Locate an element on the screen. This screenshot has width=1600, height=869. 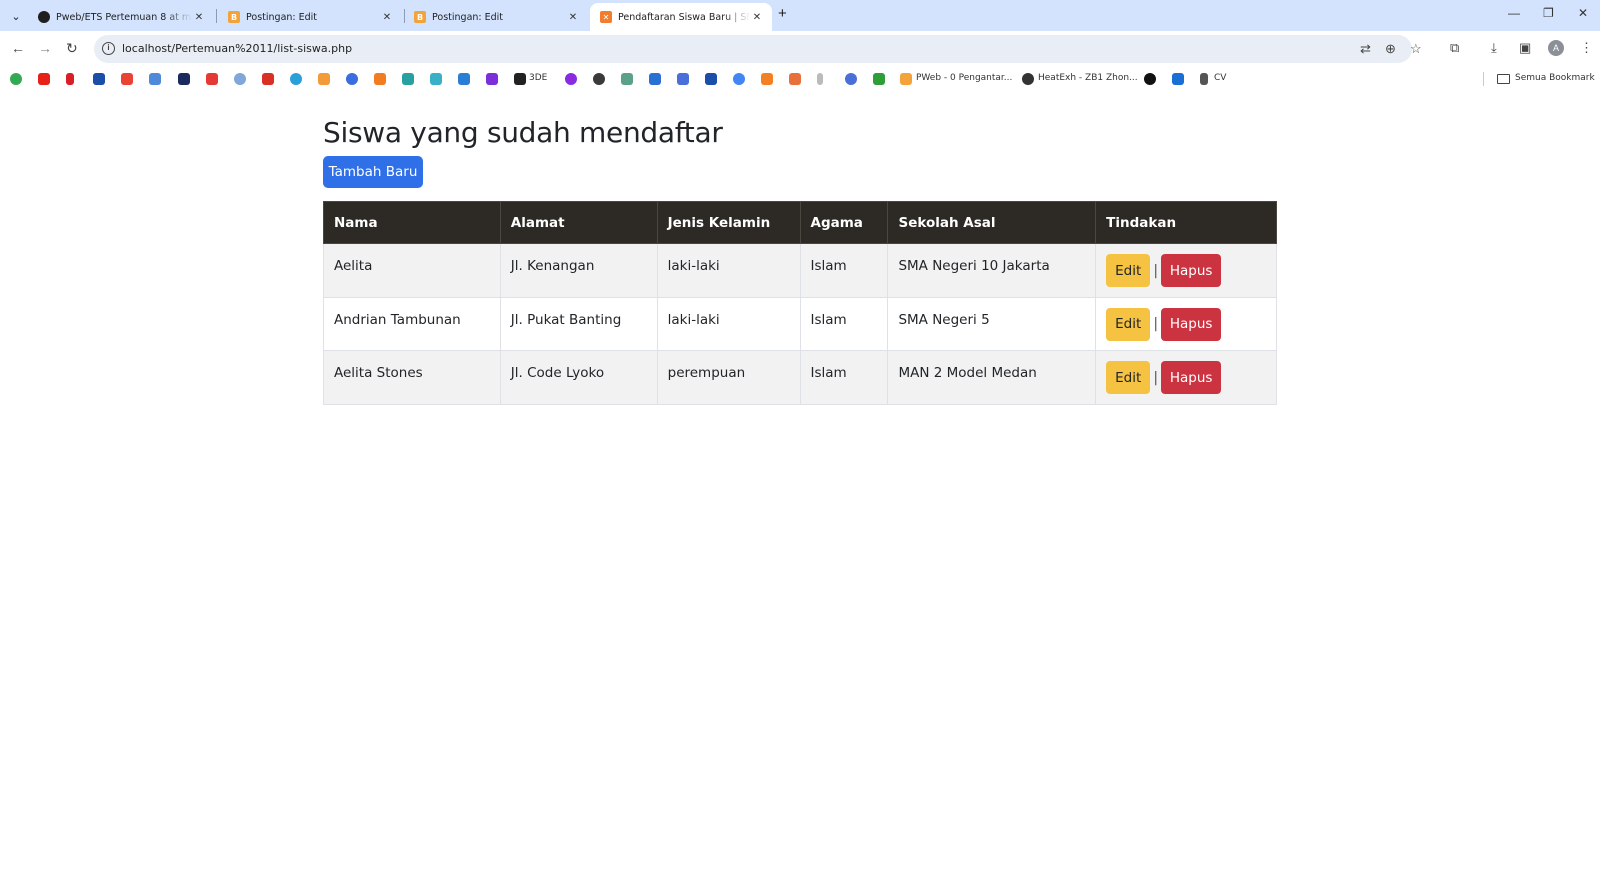
close-window-button: ✕ is located at coordinates (1583, 13).